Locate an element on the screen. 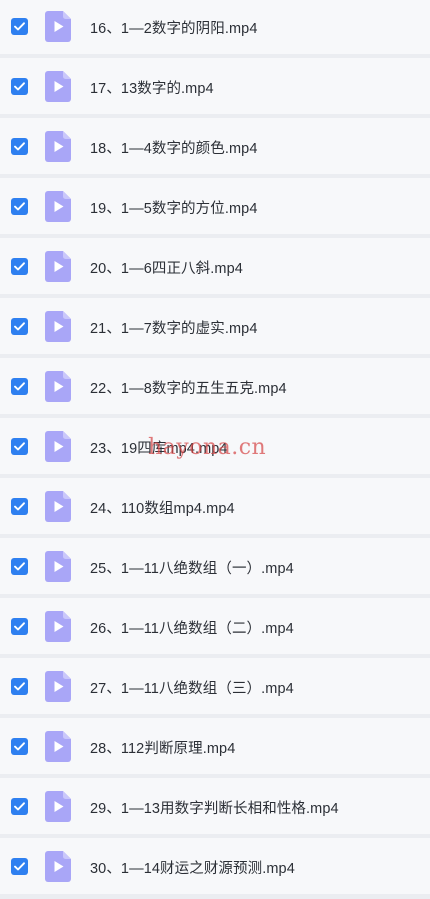 The width and height of the screenshot is (430, 899). file-name: 21、1—7数字的虚实.mp4 is located at coordinates (174, 329).